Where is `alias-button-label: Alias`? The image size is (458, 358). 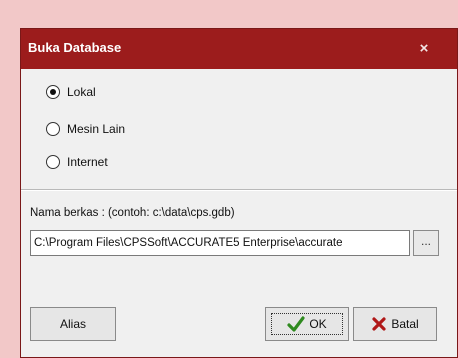
alias-button-label: Alias is located at coordinates (72, 324).